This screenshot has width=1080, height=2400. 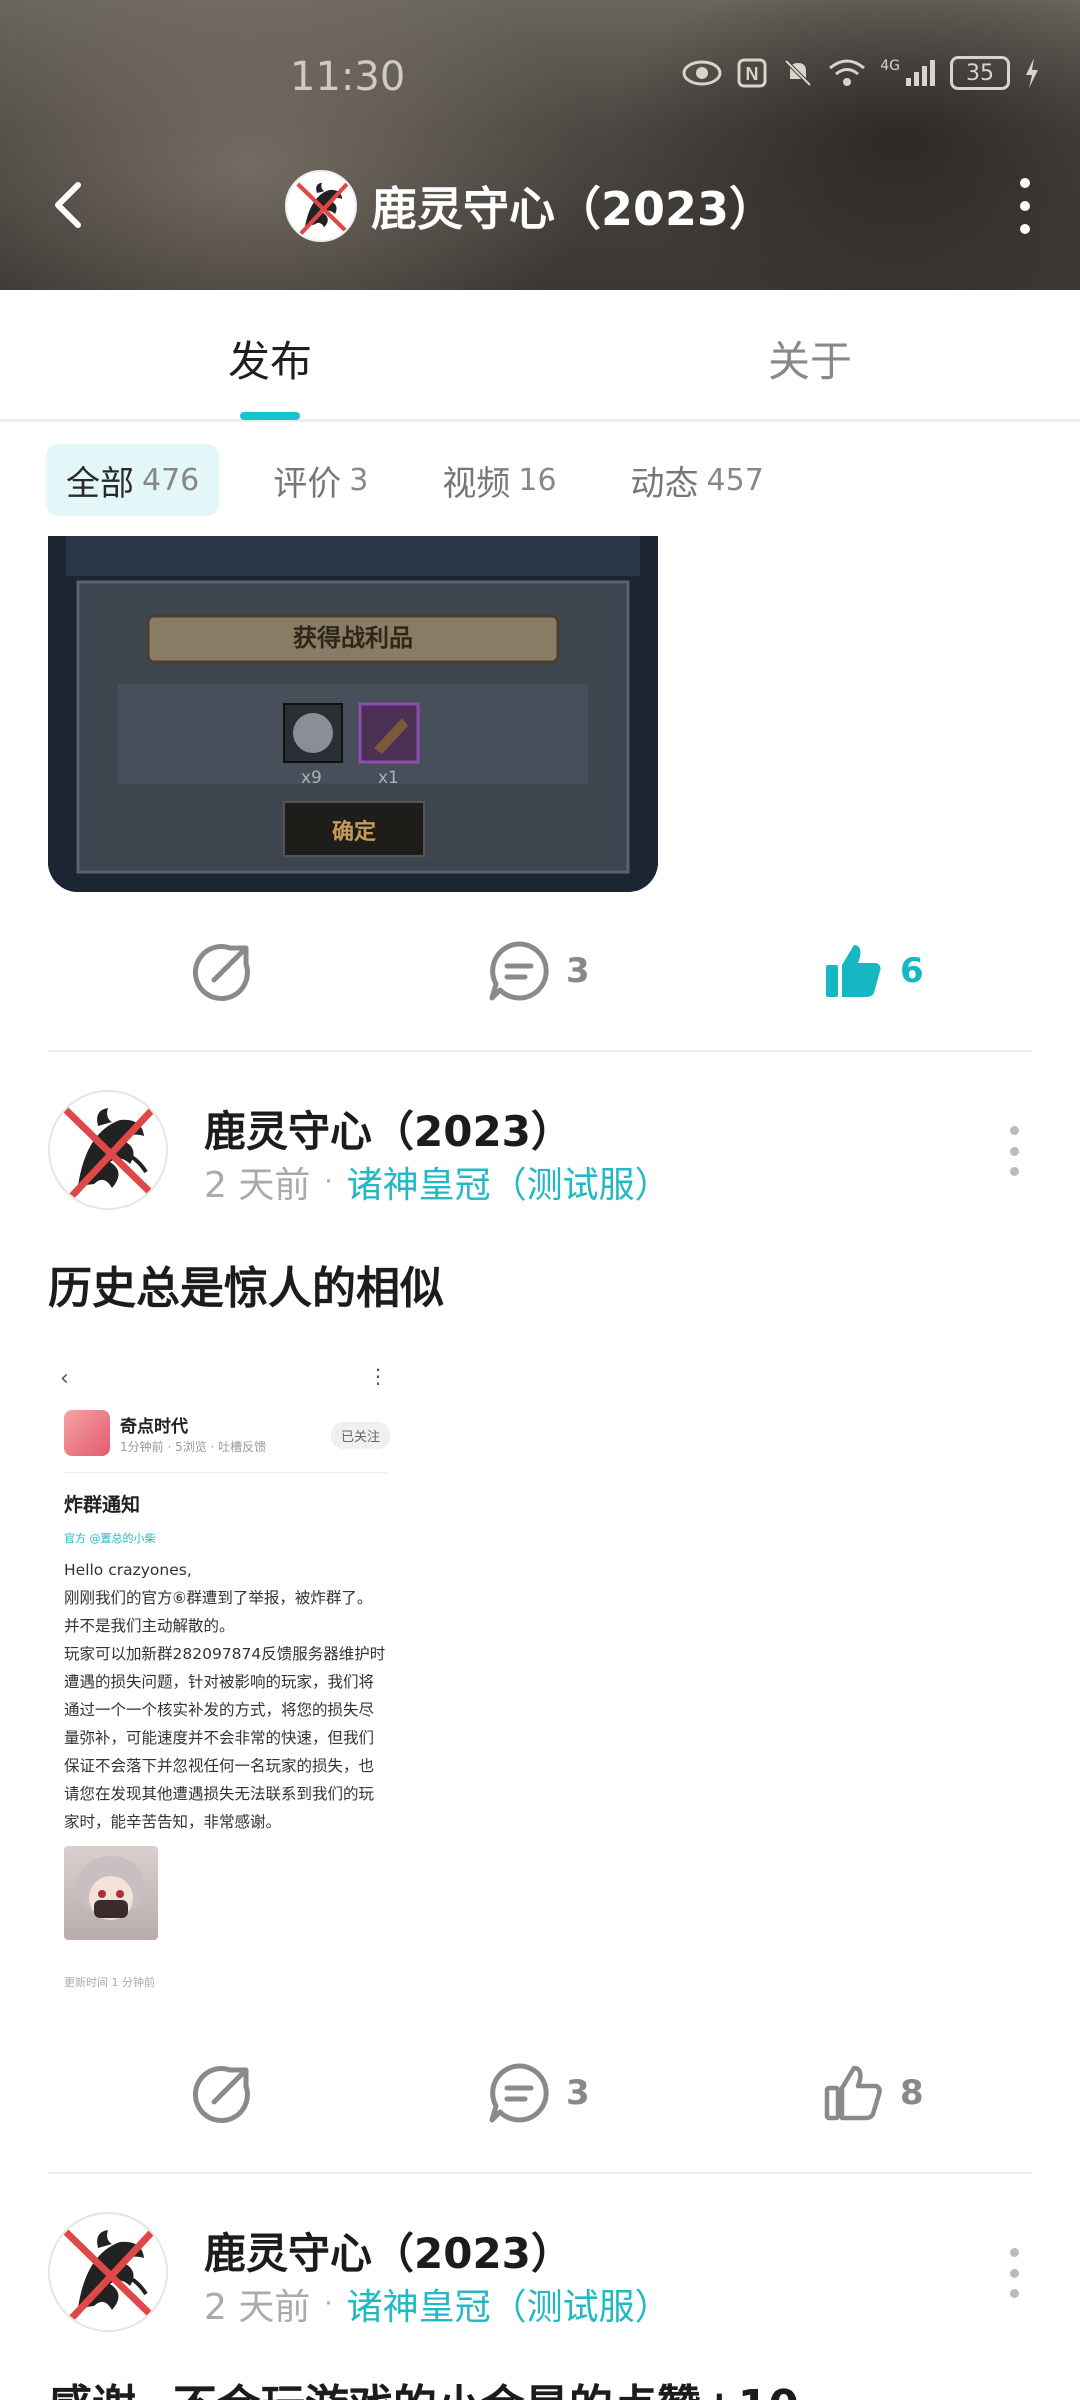 What do you see at coordinates (353, 638) in the screenshot?
I see `loot-banner-text: 获得战利品` at bounding box center [353, 638].